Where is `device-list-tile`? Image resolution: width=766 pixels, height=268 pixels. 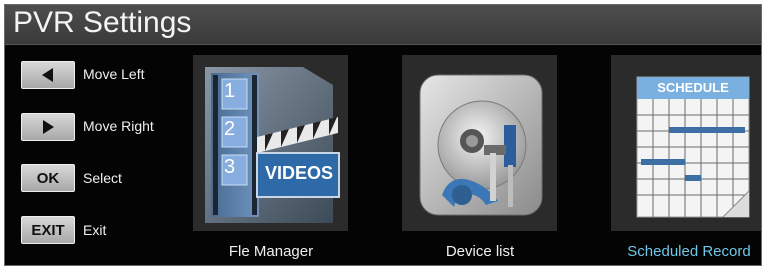
device-list-tile is located at coordinates (479, 143).